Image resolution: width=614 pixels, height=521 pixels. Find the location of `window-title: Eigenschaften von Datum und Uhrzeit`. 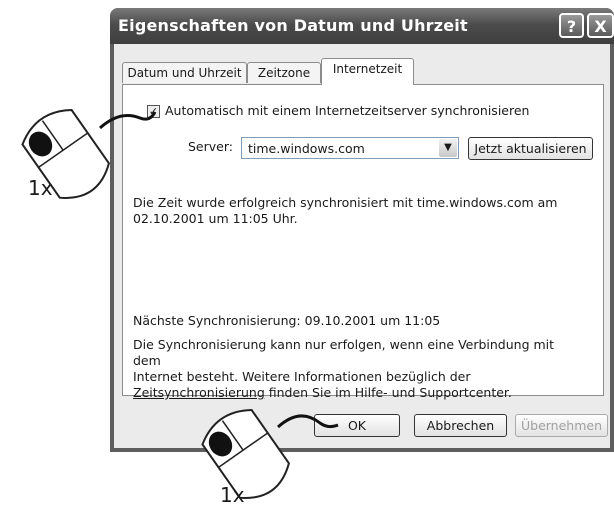

window-title: Eigenschaften von Datum und Uhrzeit is located at coordinates (293, 25).